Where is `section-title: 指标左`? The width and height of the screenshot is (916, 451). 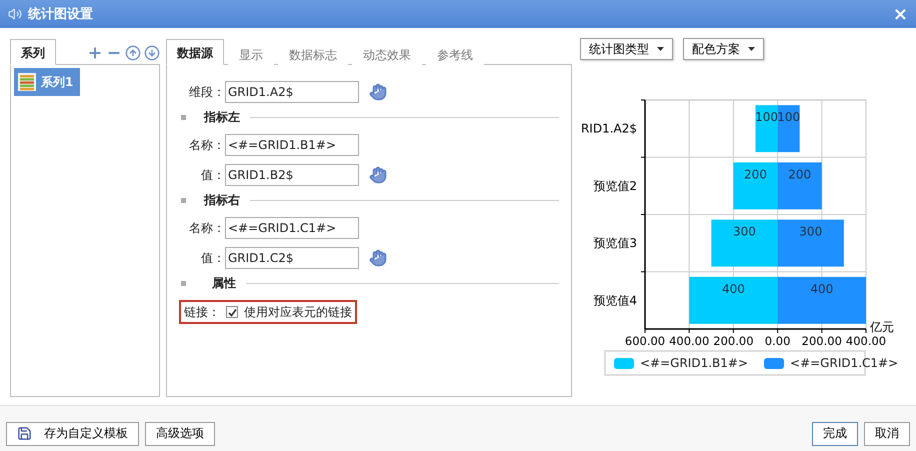
section-title: 指标左 is located at coordinates (221, 117).